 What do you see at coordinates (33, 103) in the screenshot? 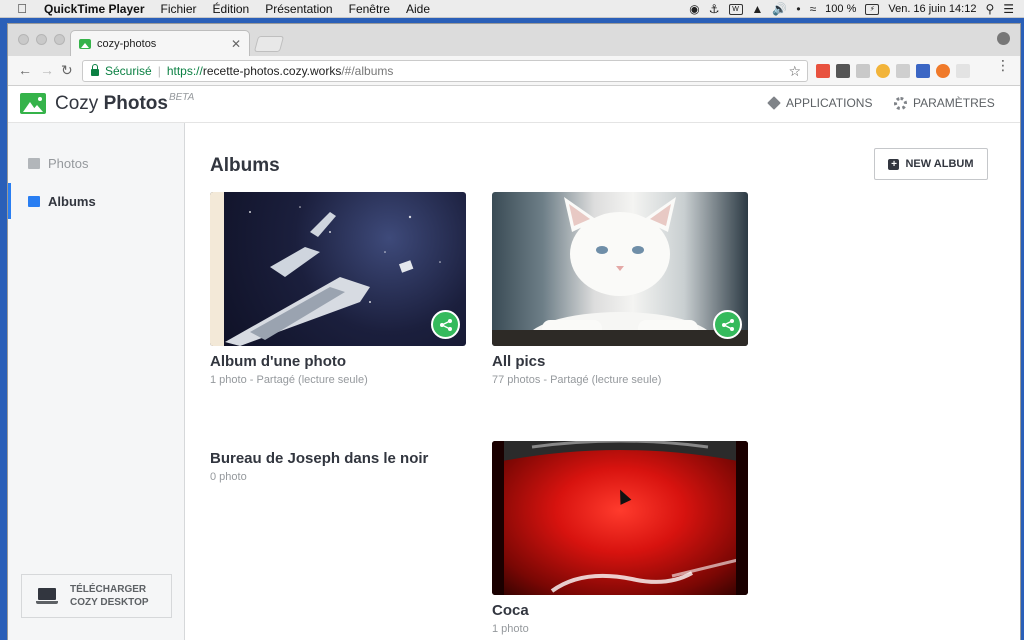
I see `cozy-photos-logo-icon` at bounding box center [33, 103].